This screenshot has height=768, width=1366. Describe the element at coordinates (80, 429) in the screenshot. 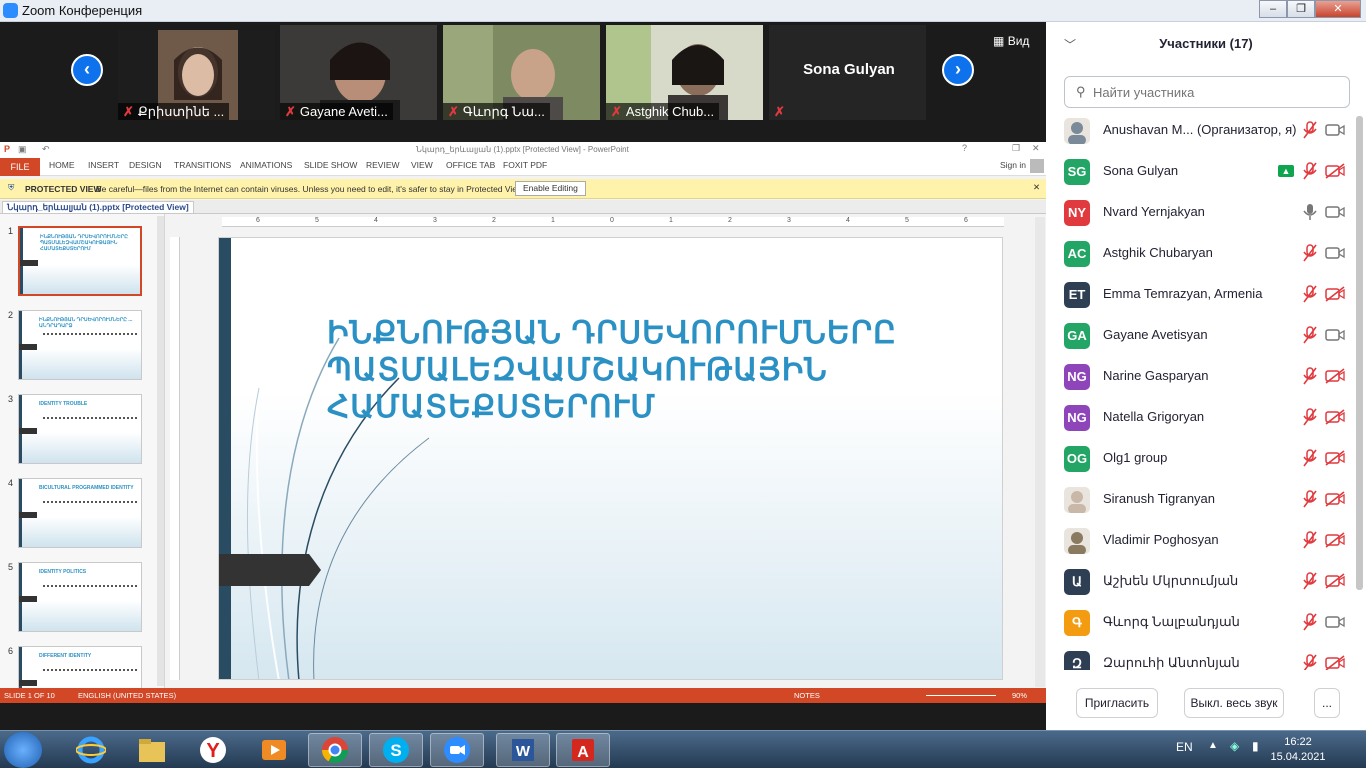

I see `slide-thumbnail: IDENTITY TROUBLE` at that location.